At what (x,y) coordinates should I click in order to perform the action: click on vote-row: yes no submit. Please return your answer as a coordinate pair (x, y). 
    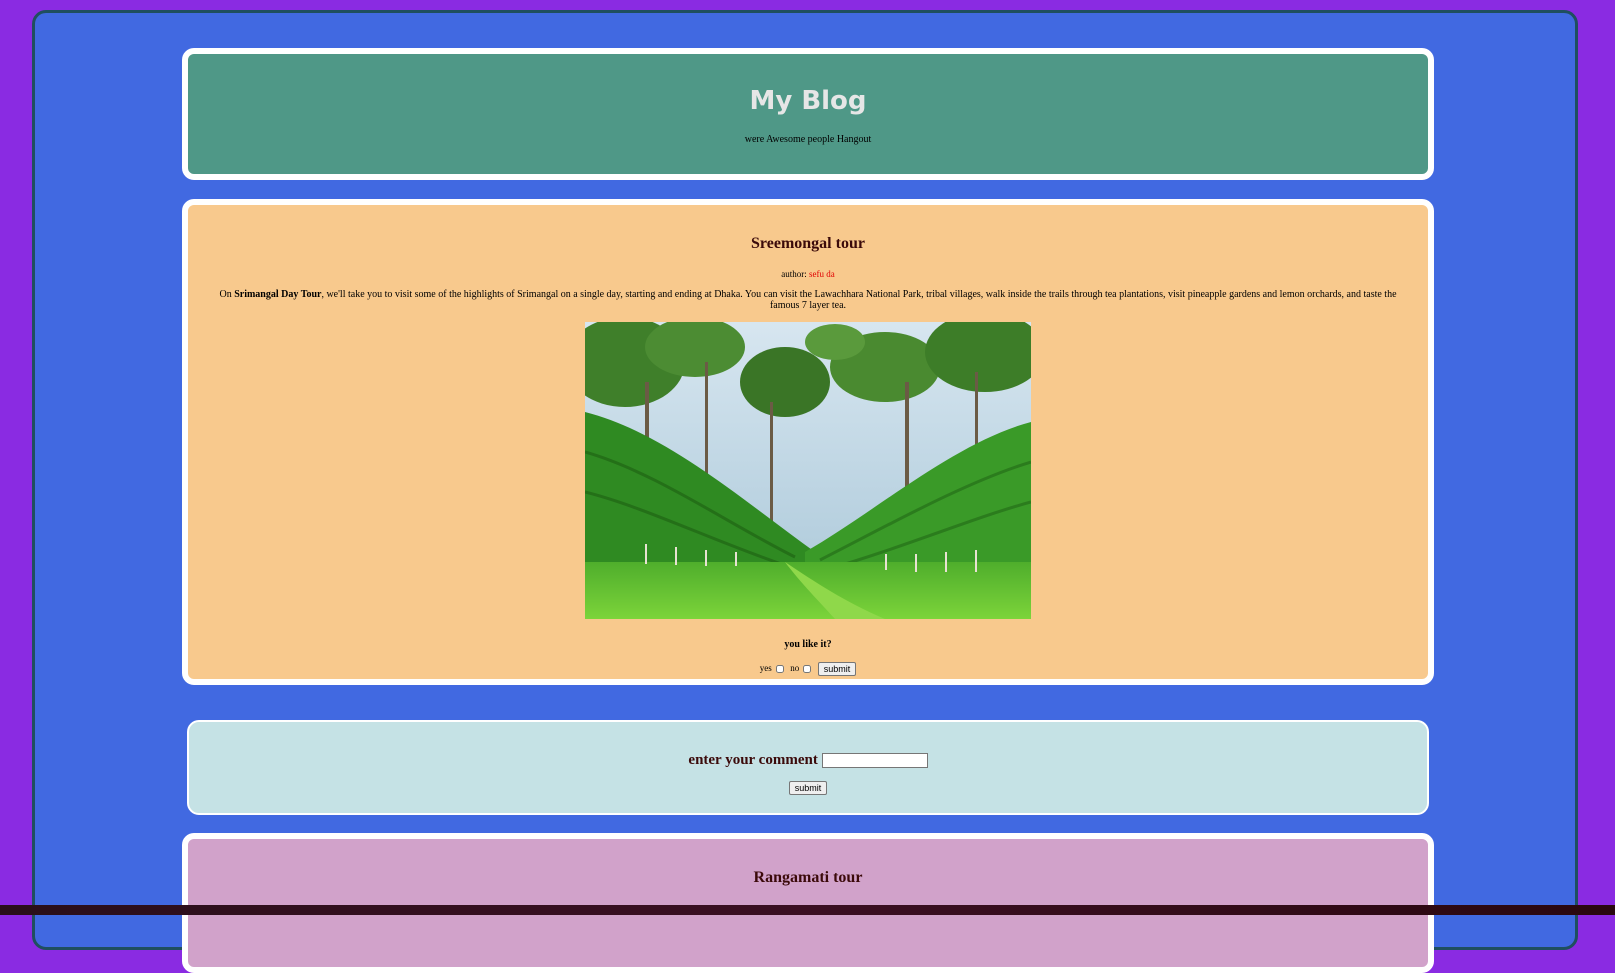
    Looking at the image, I should click on (808, 669).